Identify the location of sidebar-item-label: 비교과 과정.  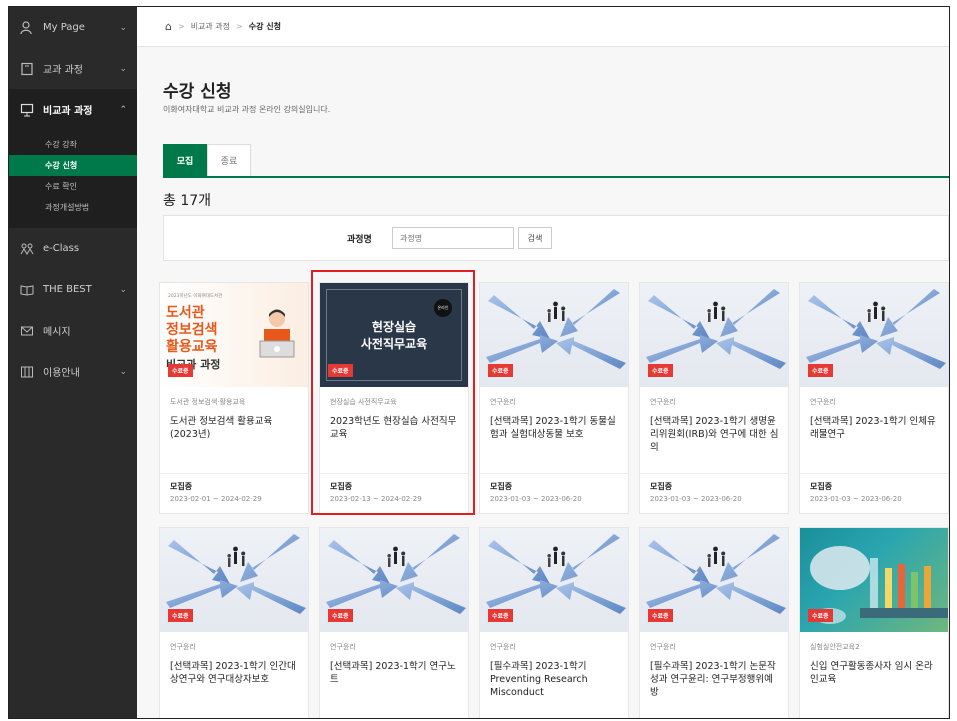
(68, 111).